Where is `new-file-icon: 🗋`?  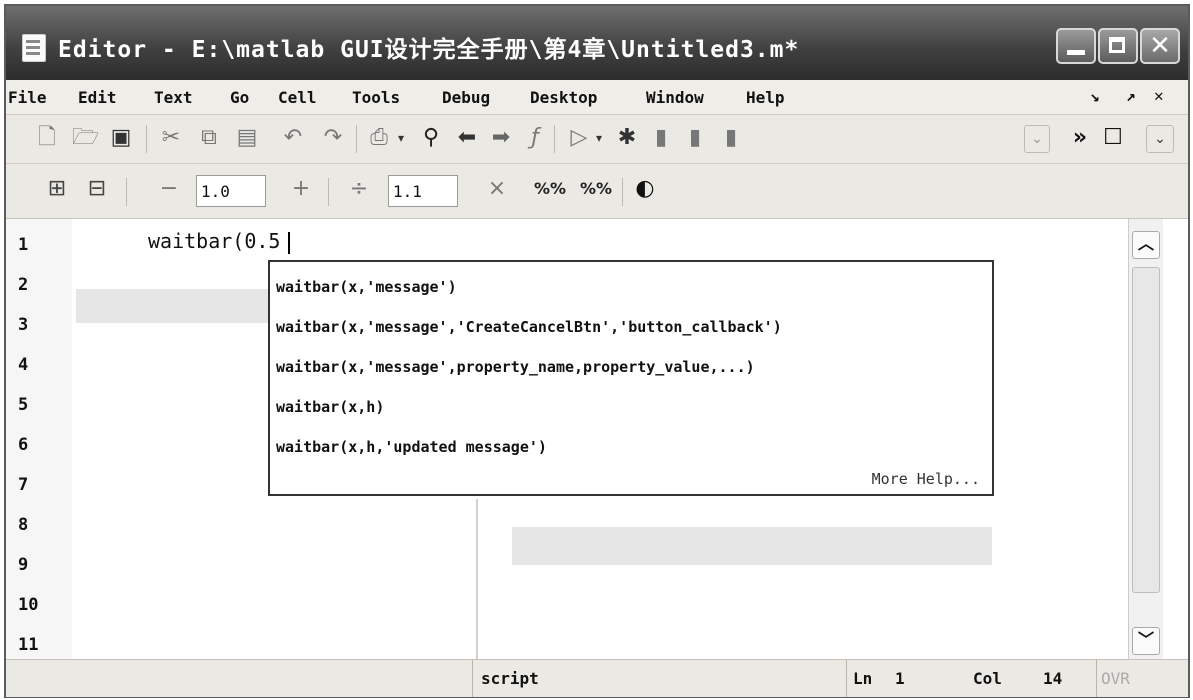
new-file-icon: 🗋 is located at coordinates (47, 138).